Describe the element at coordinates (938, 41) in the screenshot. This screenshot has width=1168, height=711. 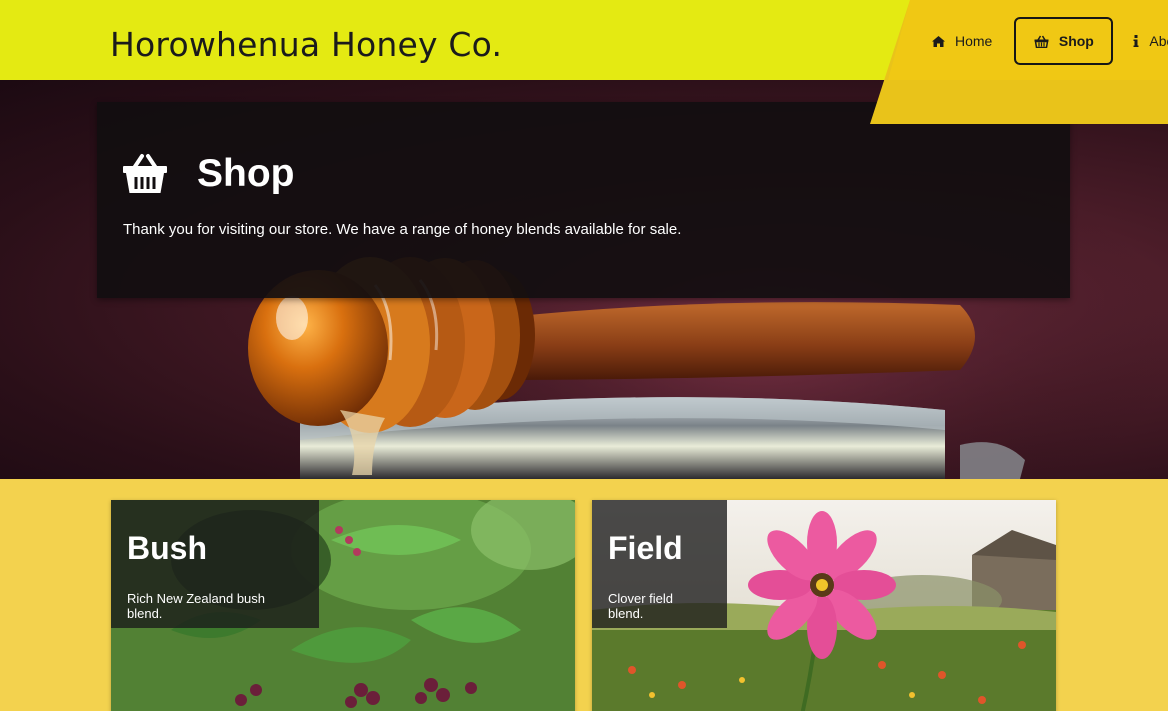
I see `home-icon` at that location.